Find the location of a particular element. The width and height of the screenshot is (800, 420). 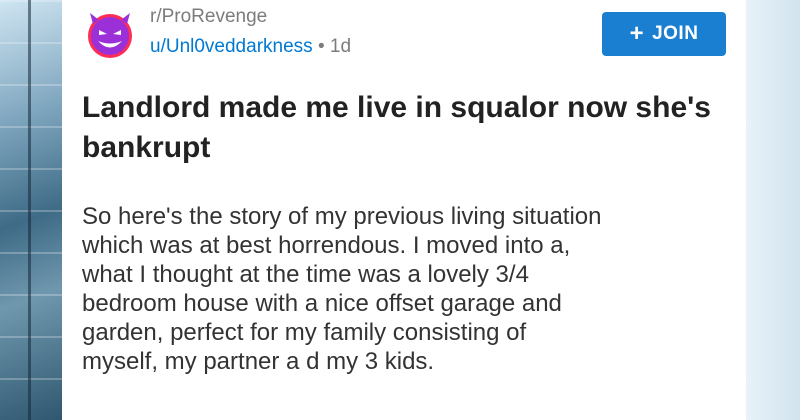

subreddit-avatar is located at coordinates (110, 34).